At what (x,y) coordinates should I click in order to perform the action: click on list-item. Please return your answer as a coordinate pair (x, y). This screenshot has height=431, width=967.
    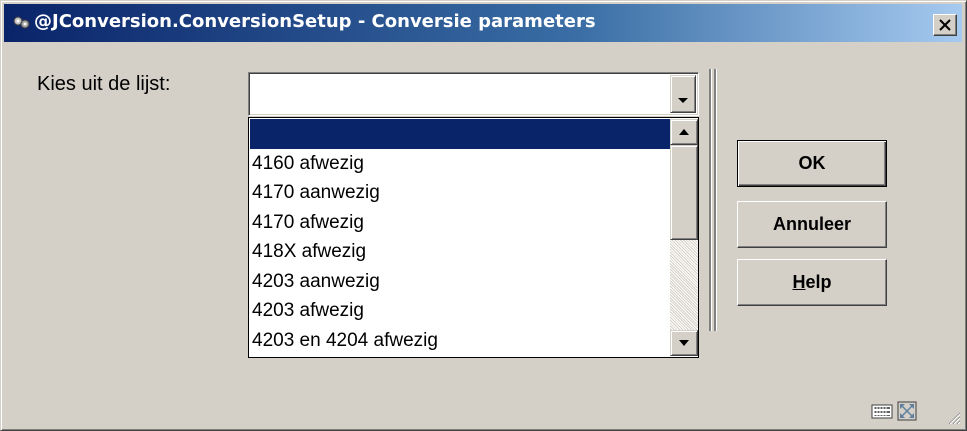
    Looking at the image, I should click on (460, 134).